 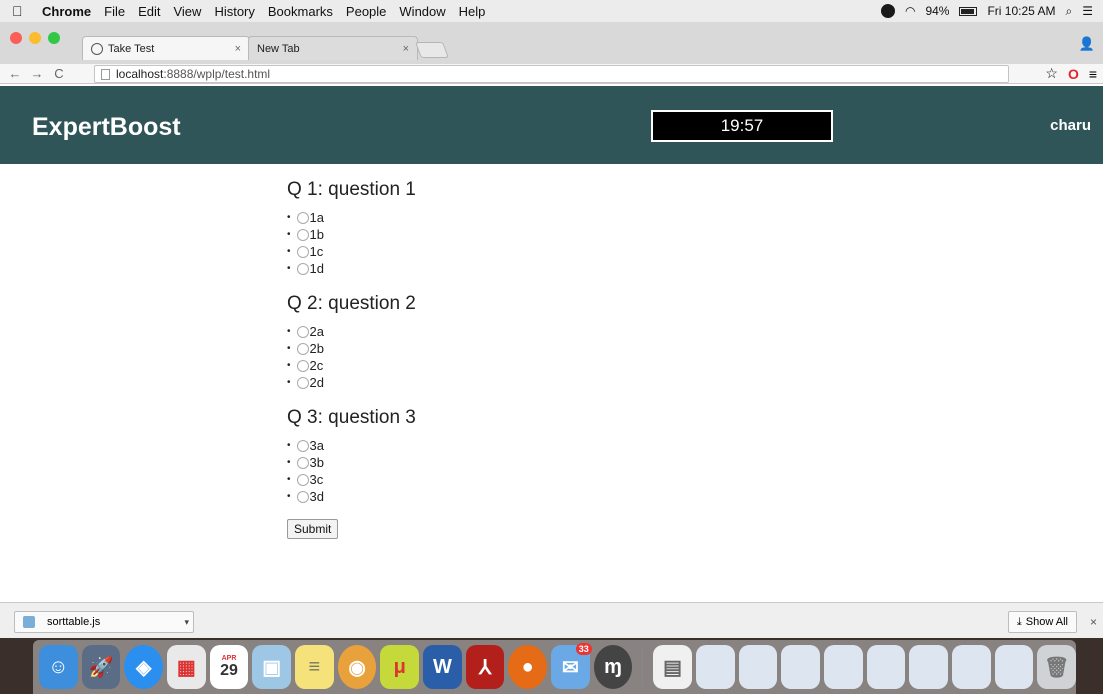 What do you see at coordinates (313, 529) in the screenshot?
I see `submit-button: Submit` at bounding box center [313, 529].